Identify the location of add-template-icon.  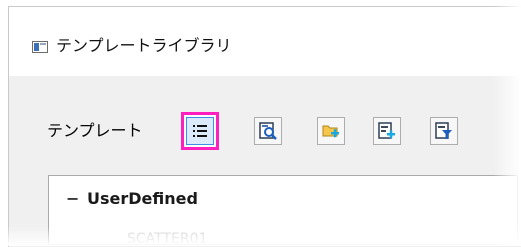
(386, 130).